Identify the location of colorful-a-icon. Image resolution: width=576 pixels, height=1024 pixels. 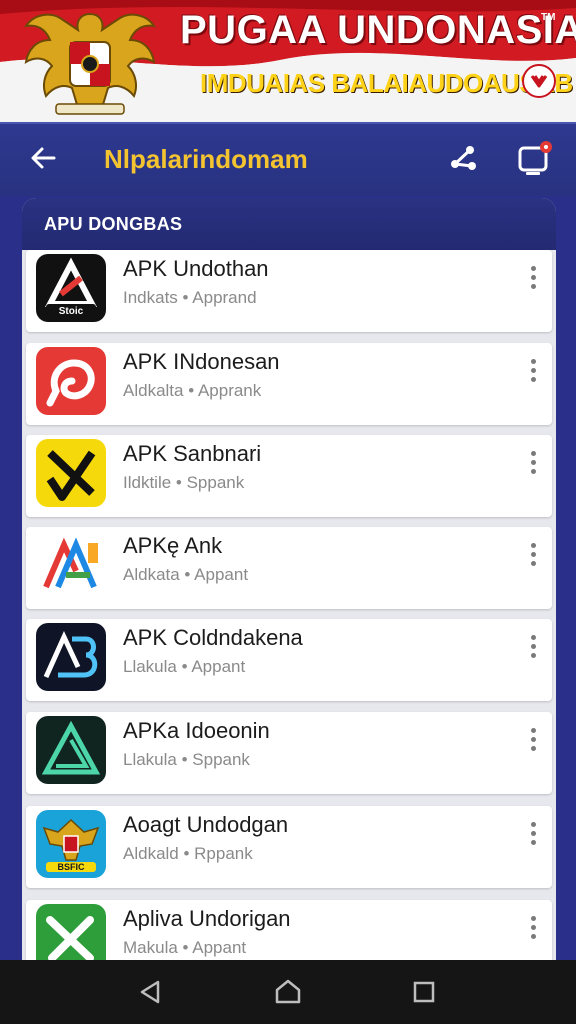
(71, 565).